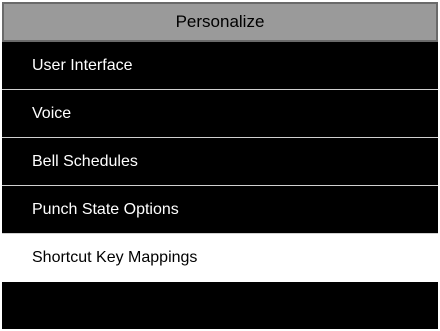 The height and width of the screenshot is (331, 440). What do you see at coordinates (220, 210) in the screenshot?
I see `menu-item-punch-state-options: Punch State Options` at bounding box center [220, 210].